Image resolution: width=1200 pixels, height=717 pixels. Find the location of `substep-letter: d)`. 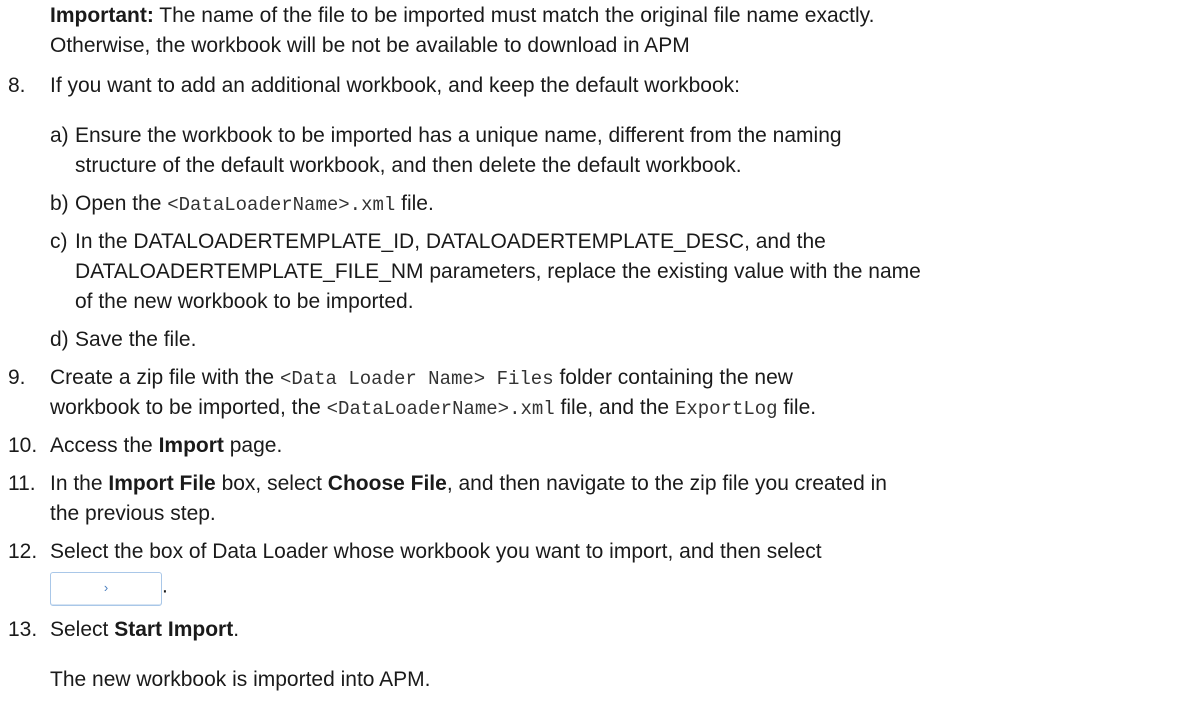

substep-letter: d) is located at coordinates (59, 339).